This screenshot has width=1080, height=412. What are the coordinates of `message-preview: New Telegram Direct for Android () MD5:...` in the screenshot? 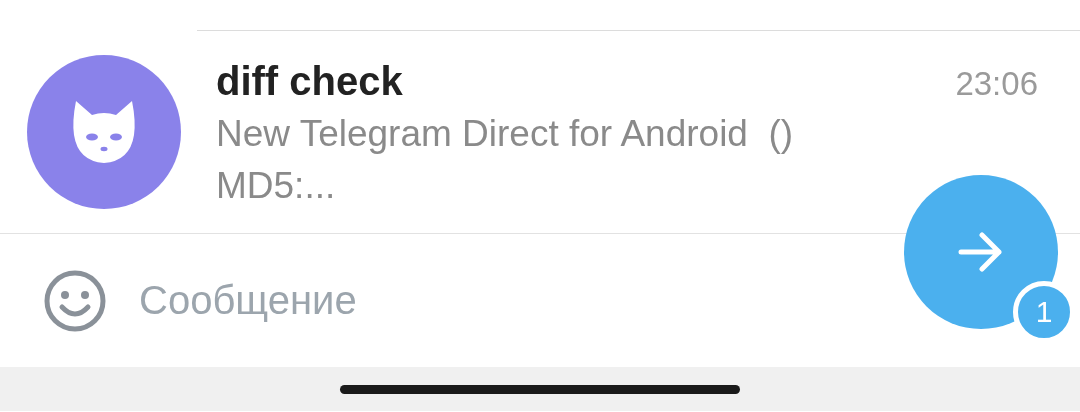 It's located at (505, 160).